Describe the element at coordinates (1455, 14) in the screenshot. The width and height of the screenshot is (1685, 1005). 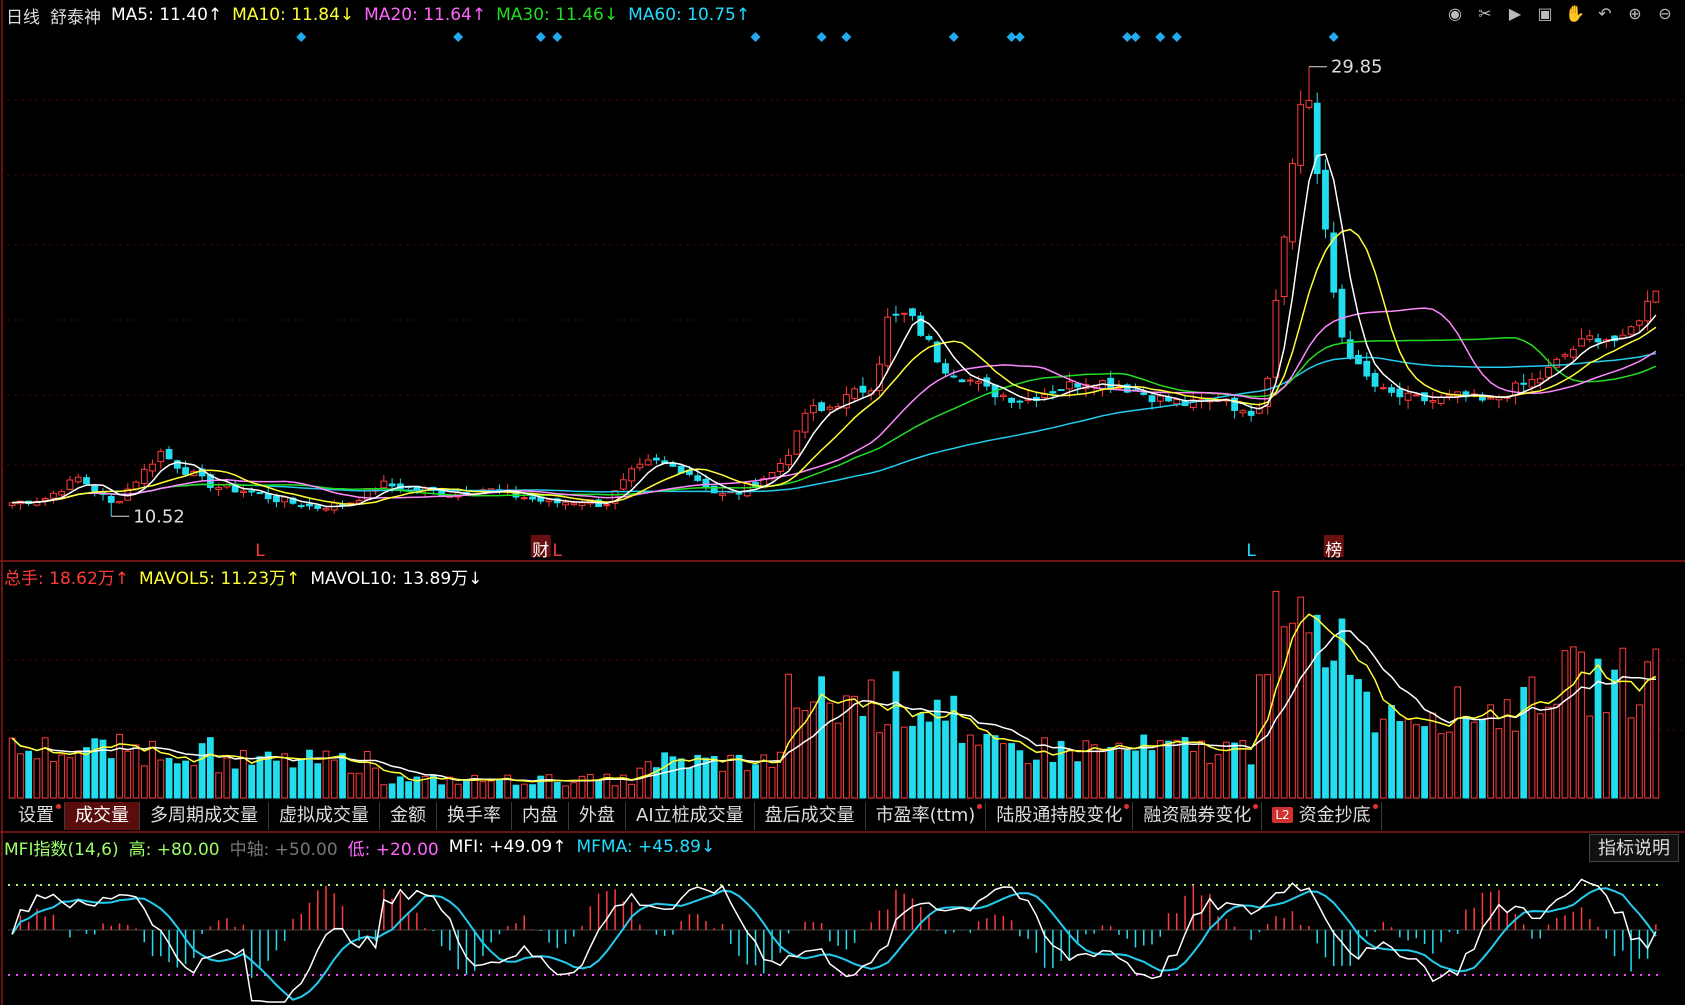
I see `eye-icon: ◉` at that location.